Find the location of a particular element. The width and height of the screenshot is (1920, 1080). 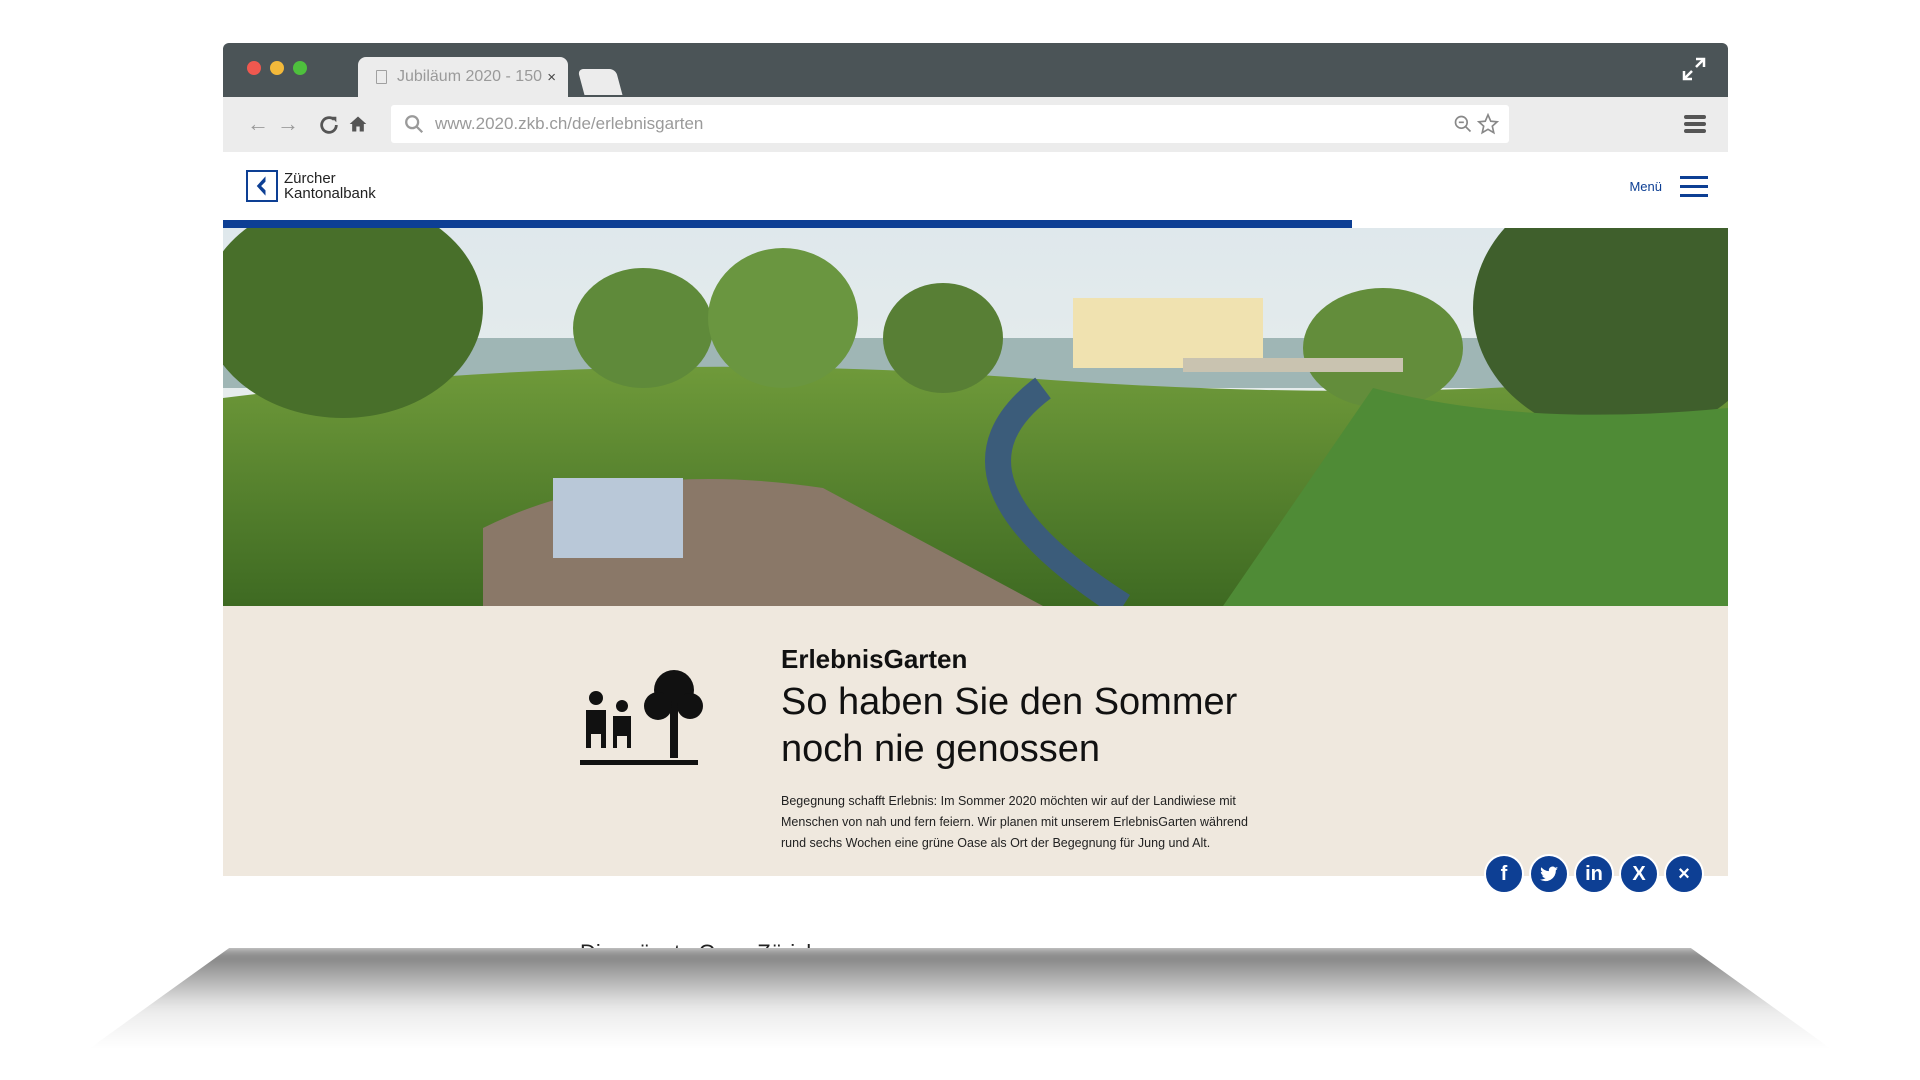

facebook-share-button: f is located at coordinates (1504, 874).